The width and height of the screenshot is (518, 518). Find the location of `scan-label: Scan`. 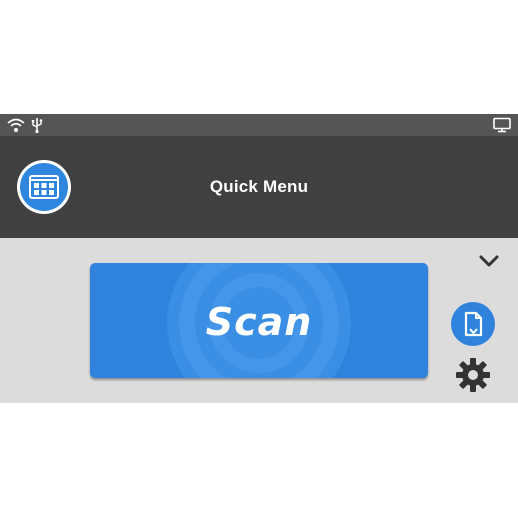

scan-label: Scan is located at coordinates (259, 322).